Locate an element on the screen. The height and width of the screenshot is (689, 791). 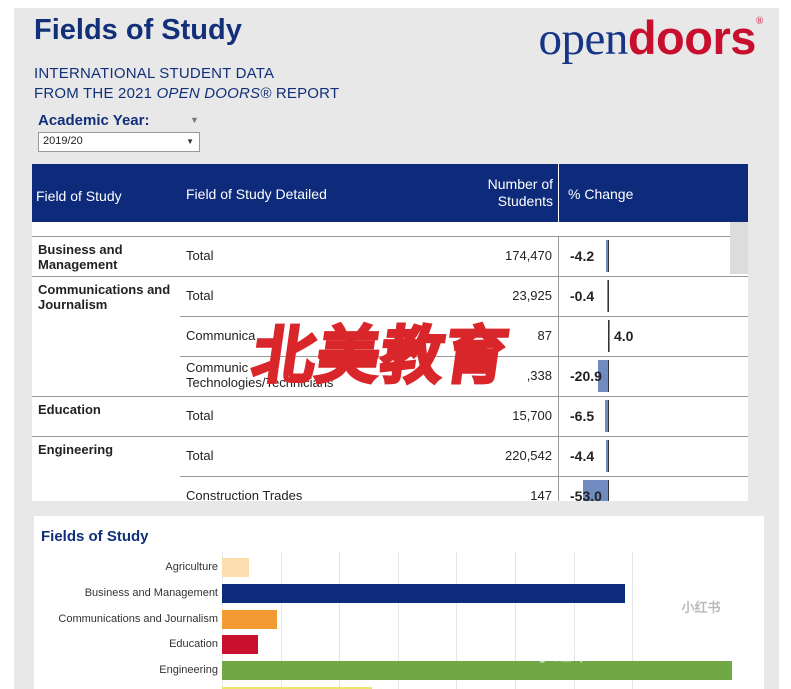
table-row: Business and Management Total 174,470 -4.2 is located at coordinates (390, 256).